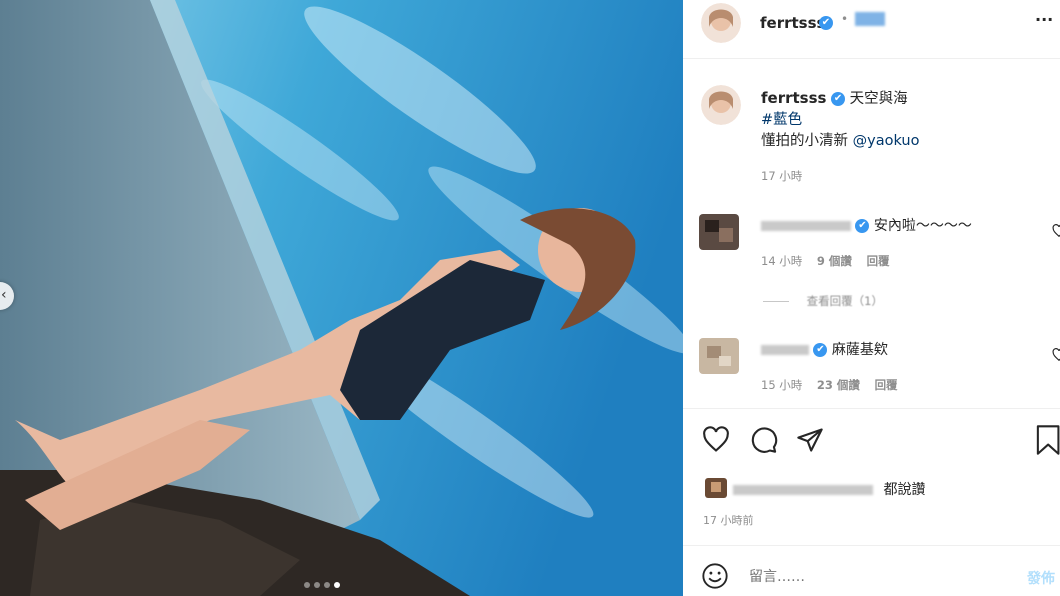 The width and height of the screenshot is (1060, 596). Describe the element at coordinates (792, 23) in the screenshot. I see `header-username: ferrtsss` at that location.